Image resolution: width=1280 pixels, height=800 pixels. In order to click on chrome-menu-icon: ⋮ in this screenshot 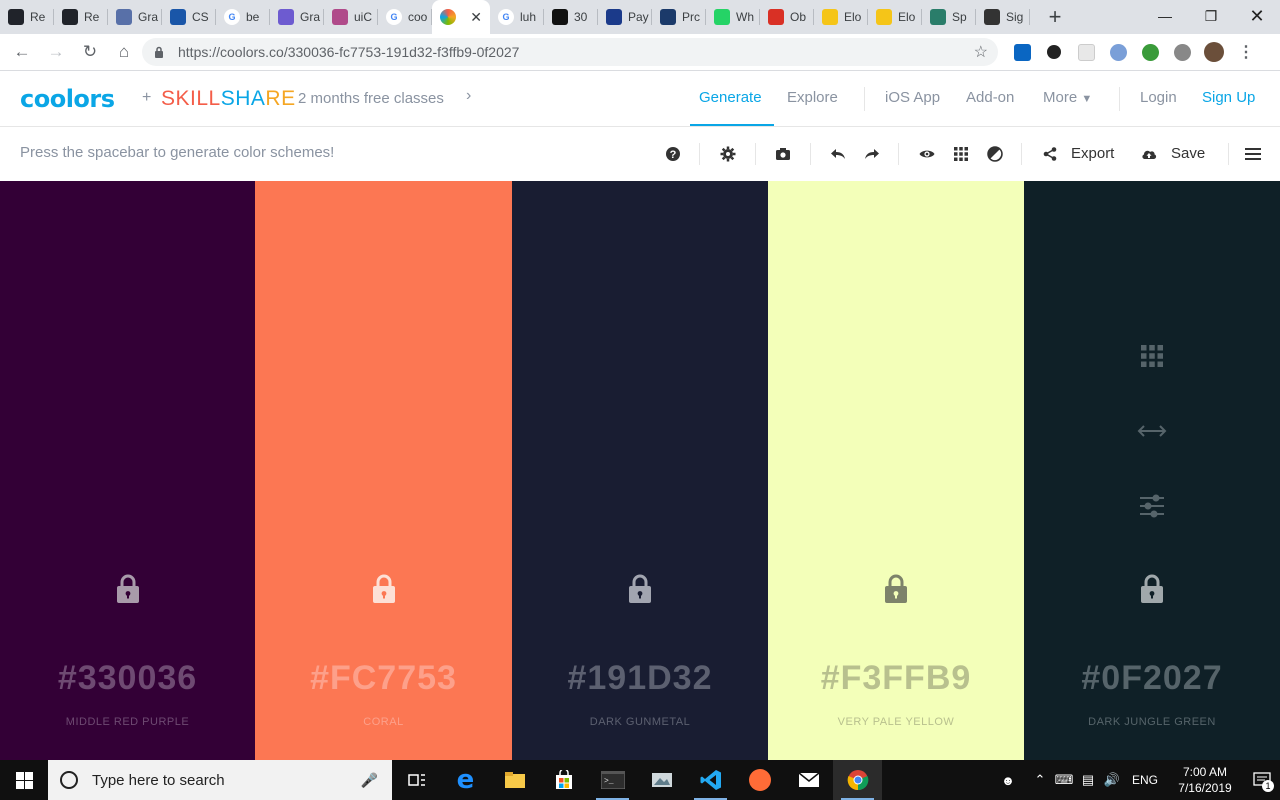, I will do `click(1246, 52)`.